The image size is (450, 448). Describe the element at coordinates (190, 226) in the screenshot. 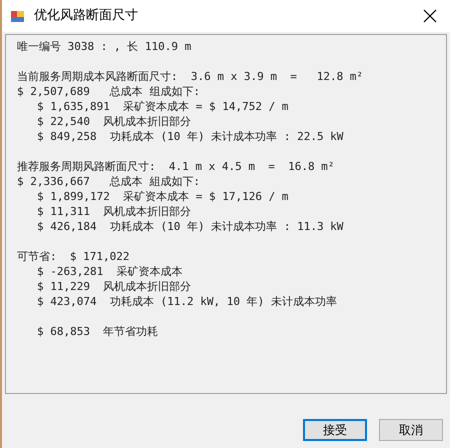

I see `report-line: $ 426,184 功耗成本 (10 年) 未计成本功率 : 11.3 kW` at that location.